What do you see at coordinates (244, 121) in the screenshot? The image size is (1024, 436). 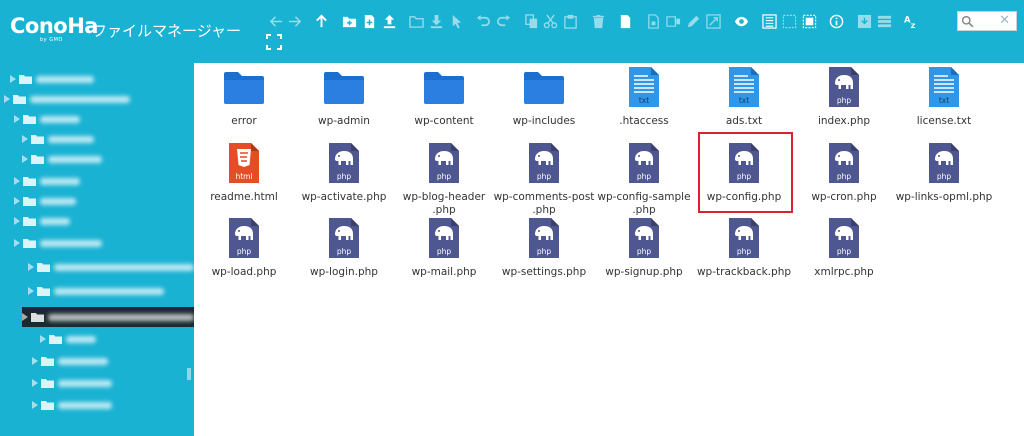 I see `file-name: error` at bounding box center [244, 121].